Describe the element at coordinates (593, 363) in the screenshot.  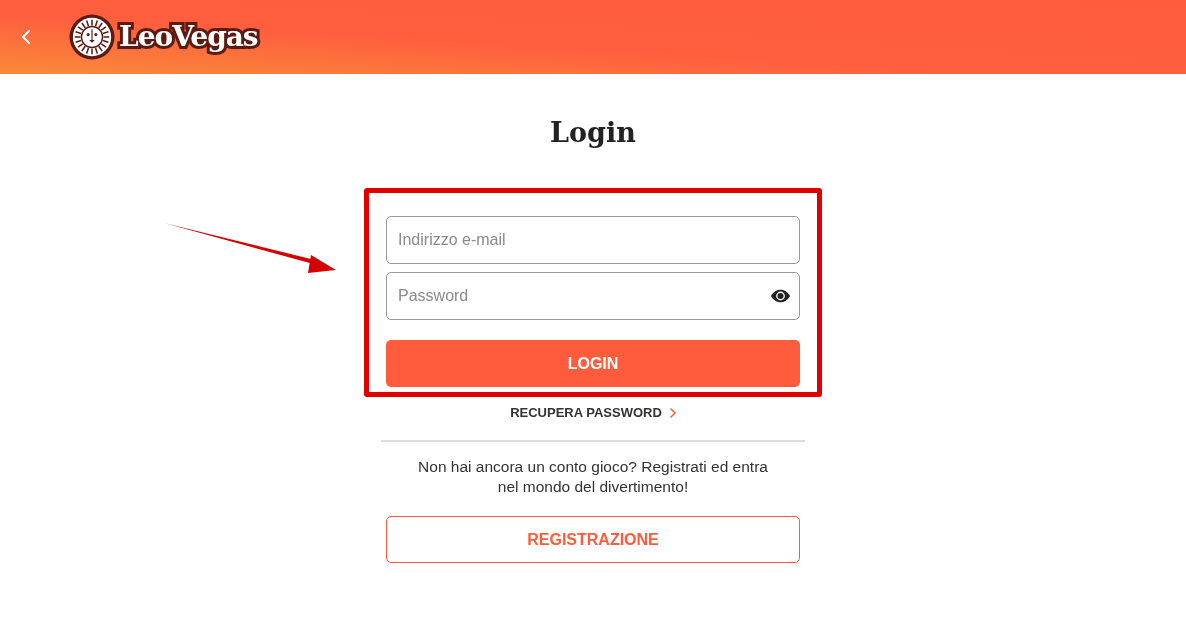
I see `login-button: LOGIN` at that location.